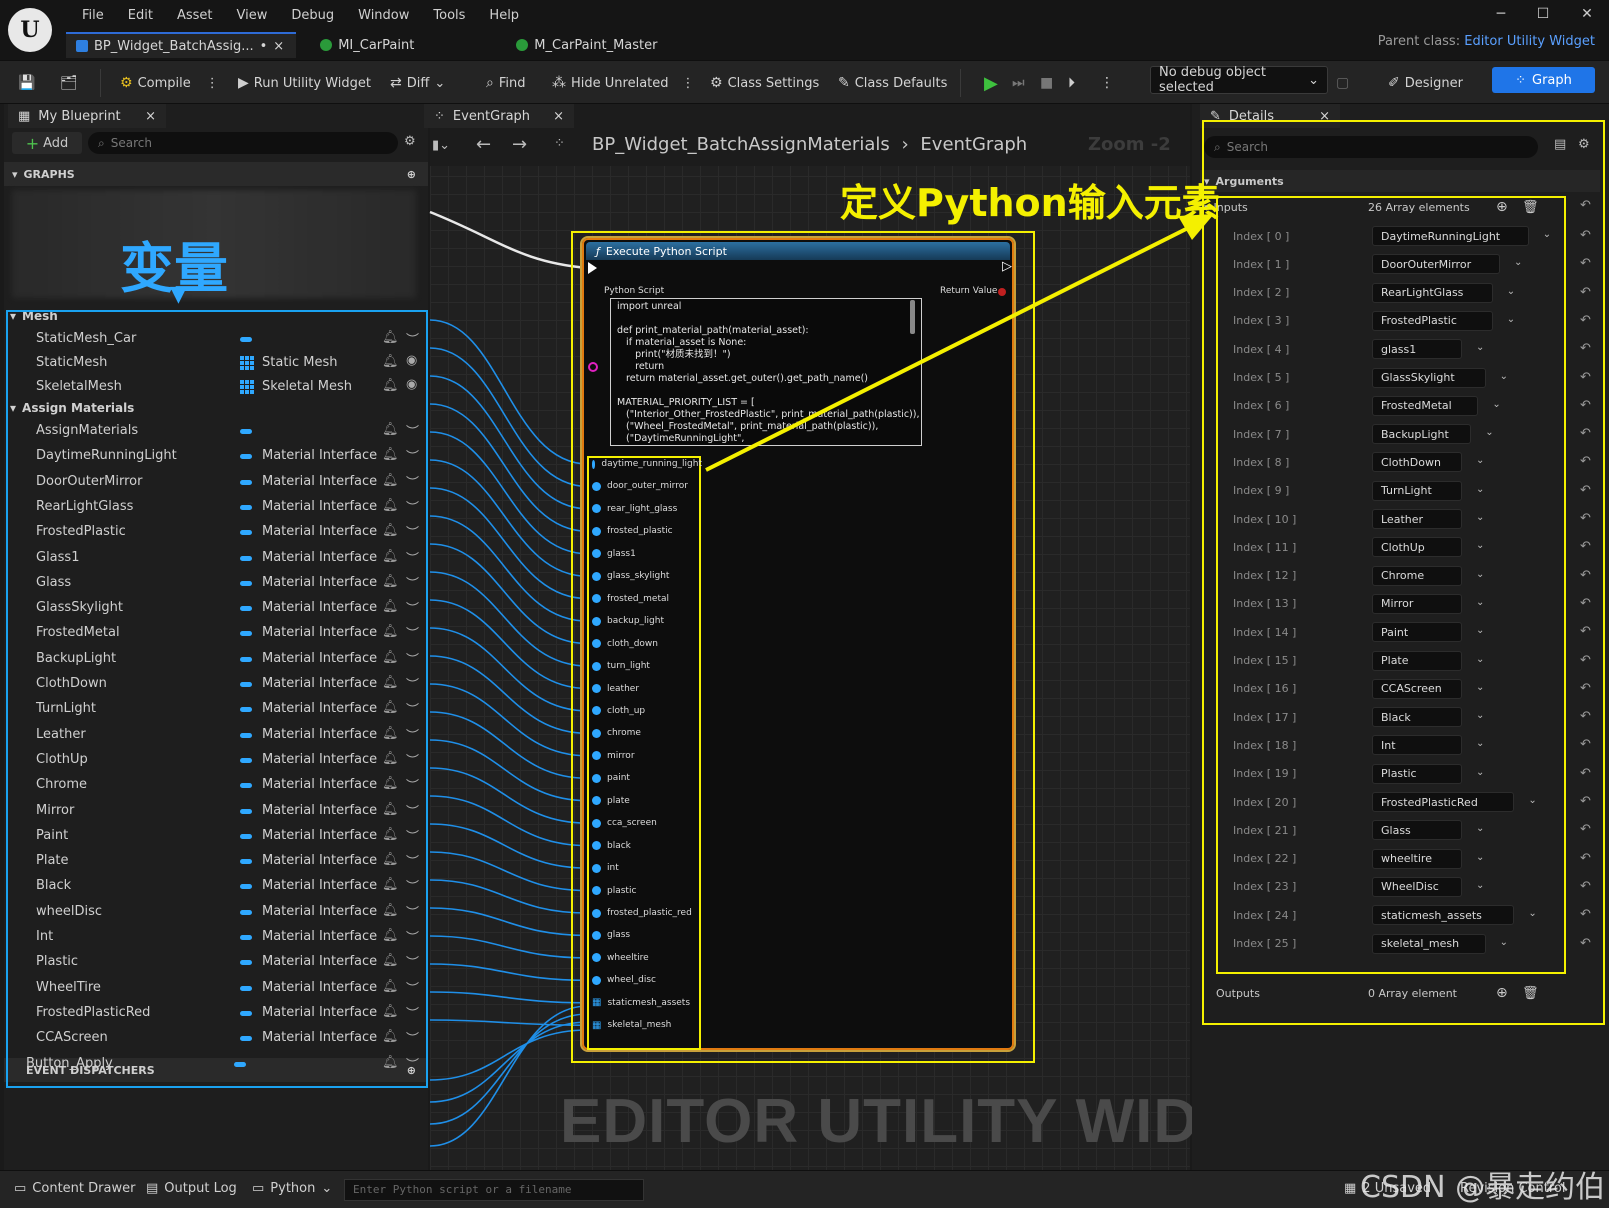 The height and width of the screenshot is (1208, 1609). Describe the element at coordinates (647, 756) in the screenshot. I see `input-pin: mirror` at that location.